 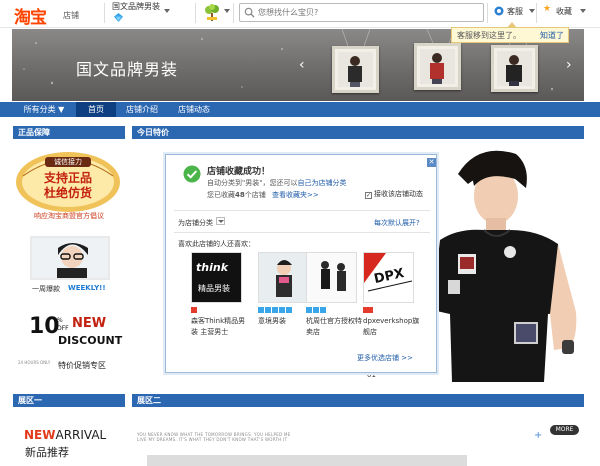 I want to click on thumbnail-text: 精品男装, so click(x=214, y=288).